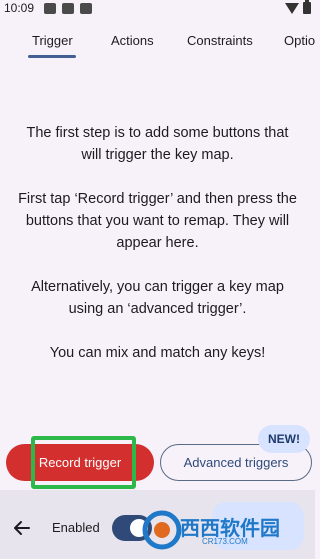 Image resolution: width=320 pixels, height=559 pixels. What do you see at coordinates (157, 8) in the screenshot?
I see `status-bar: 10:09` at bounding box center [157, 8].